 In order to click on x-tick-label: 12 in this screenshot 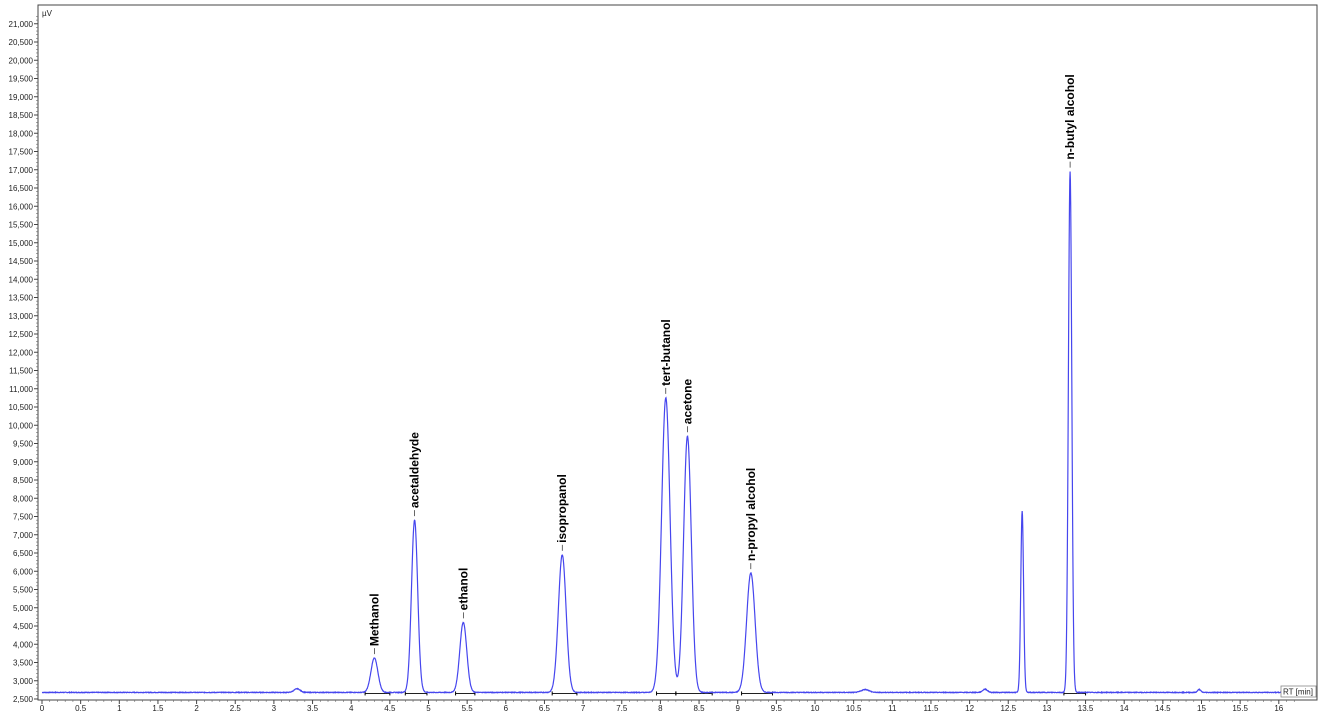, I will do `click(969, 708)`.